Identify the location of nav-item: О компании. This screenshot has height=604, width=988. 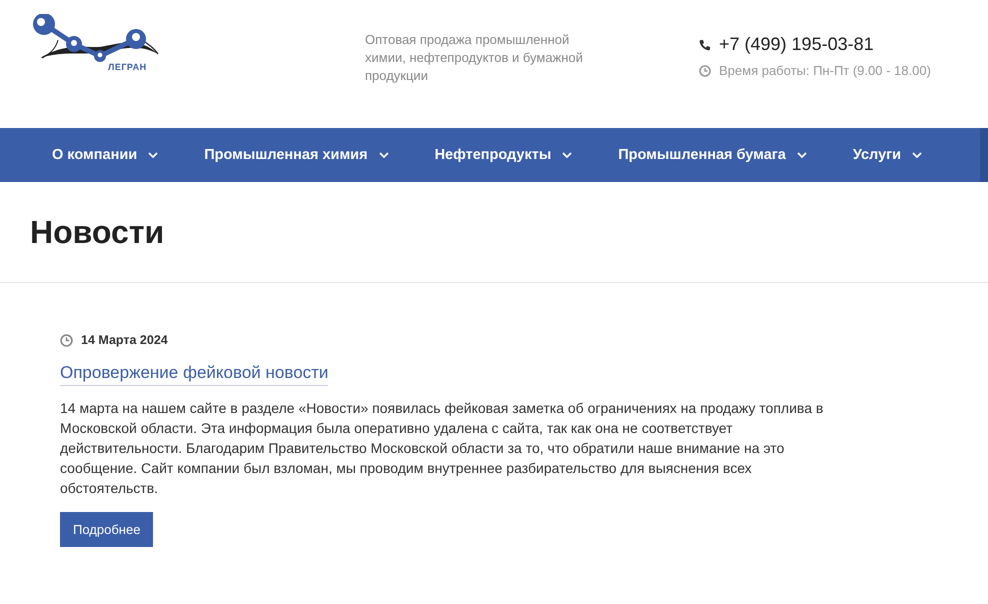
(105, 155).